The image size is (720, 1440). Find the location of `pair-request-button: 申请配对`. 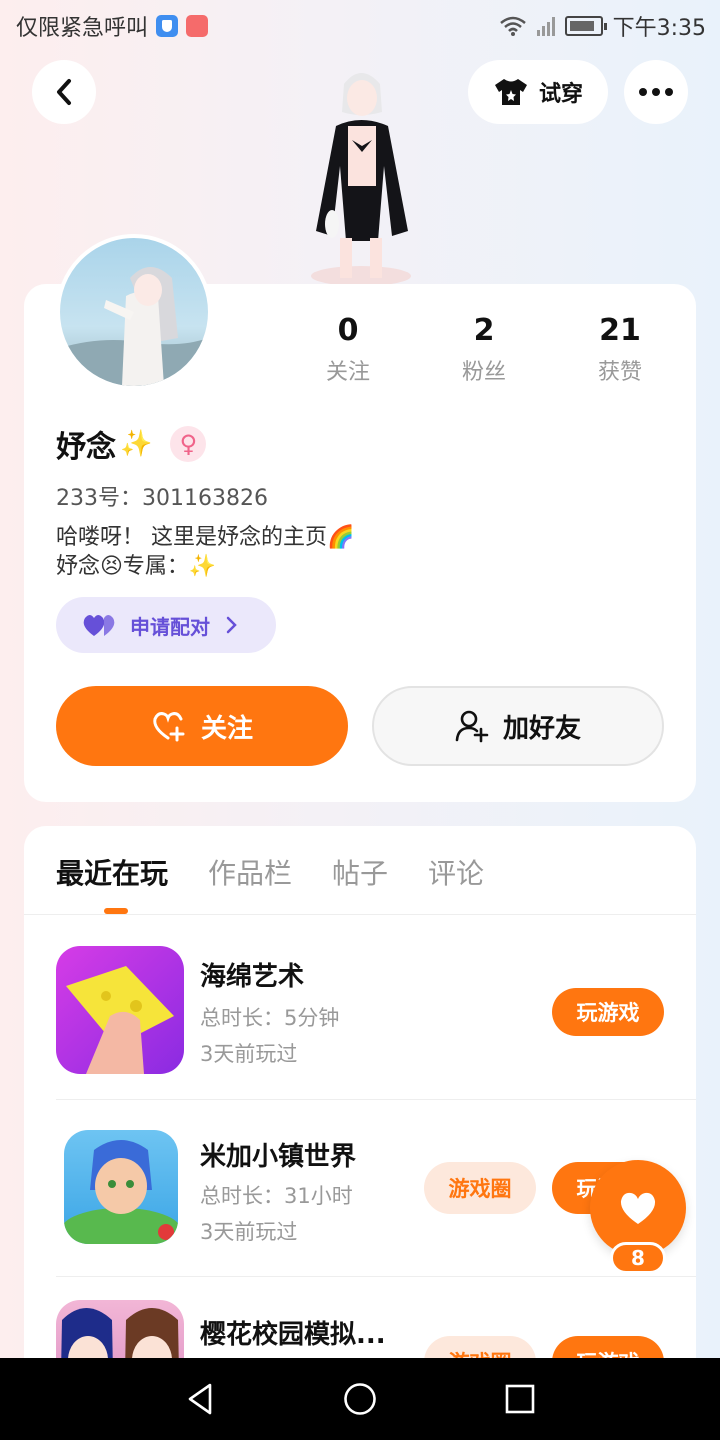

pair-request-button: 申请配对 is located at coordinates (166, 625).